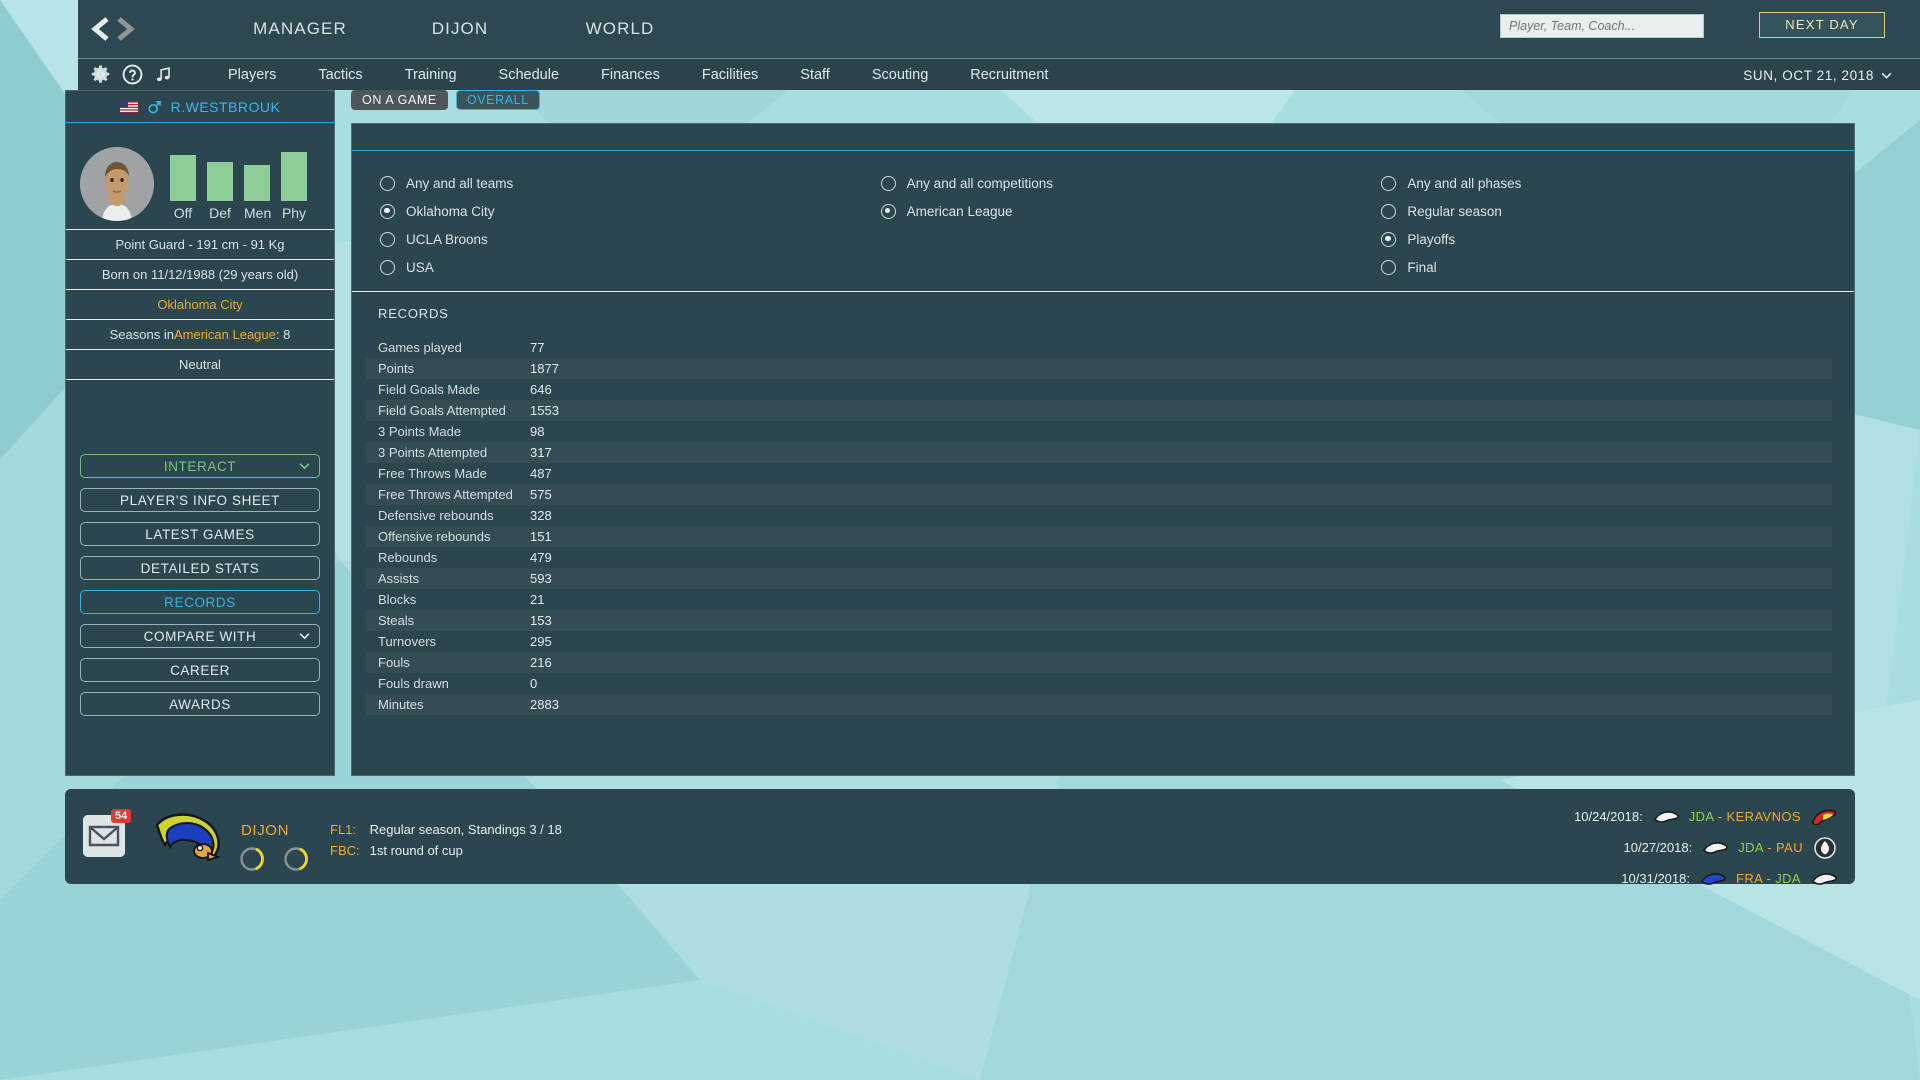 This screenshot has width=1920, height=1080. What do you see at coordinates (101, 29) in the screenshot?
I see `chevron-left-icon` at bounding box center [101, 29].